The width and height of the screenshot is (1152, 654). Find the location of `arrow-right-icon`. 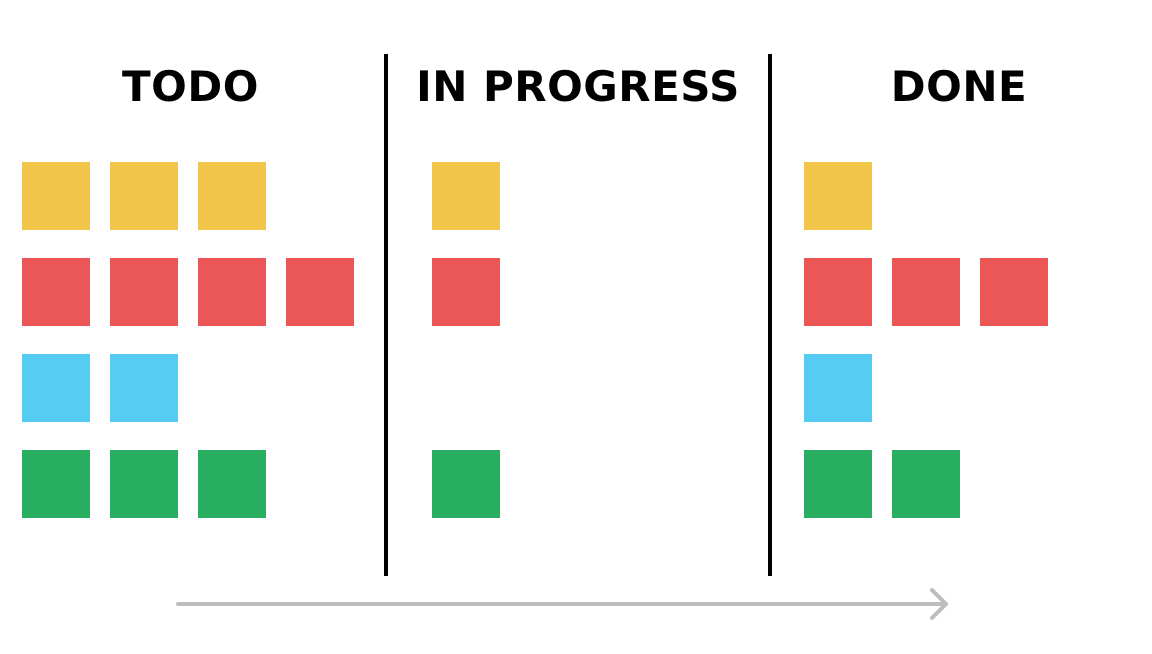

arrow-right-icon is located at coordinates (562, 604).